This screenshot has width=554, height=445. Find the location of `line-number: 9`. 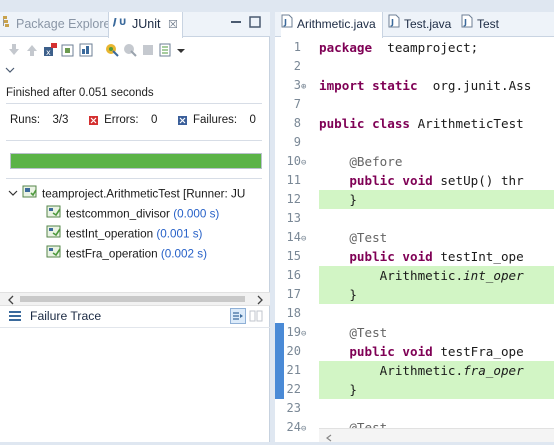

line-number: 9 is located at coordinates (297, 142).